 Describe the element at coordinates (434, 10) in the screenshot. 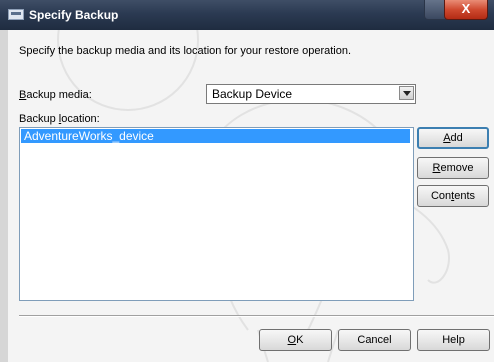

I see `window-control-edge` at that location.